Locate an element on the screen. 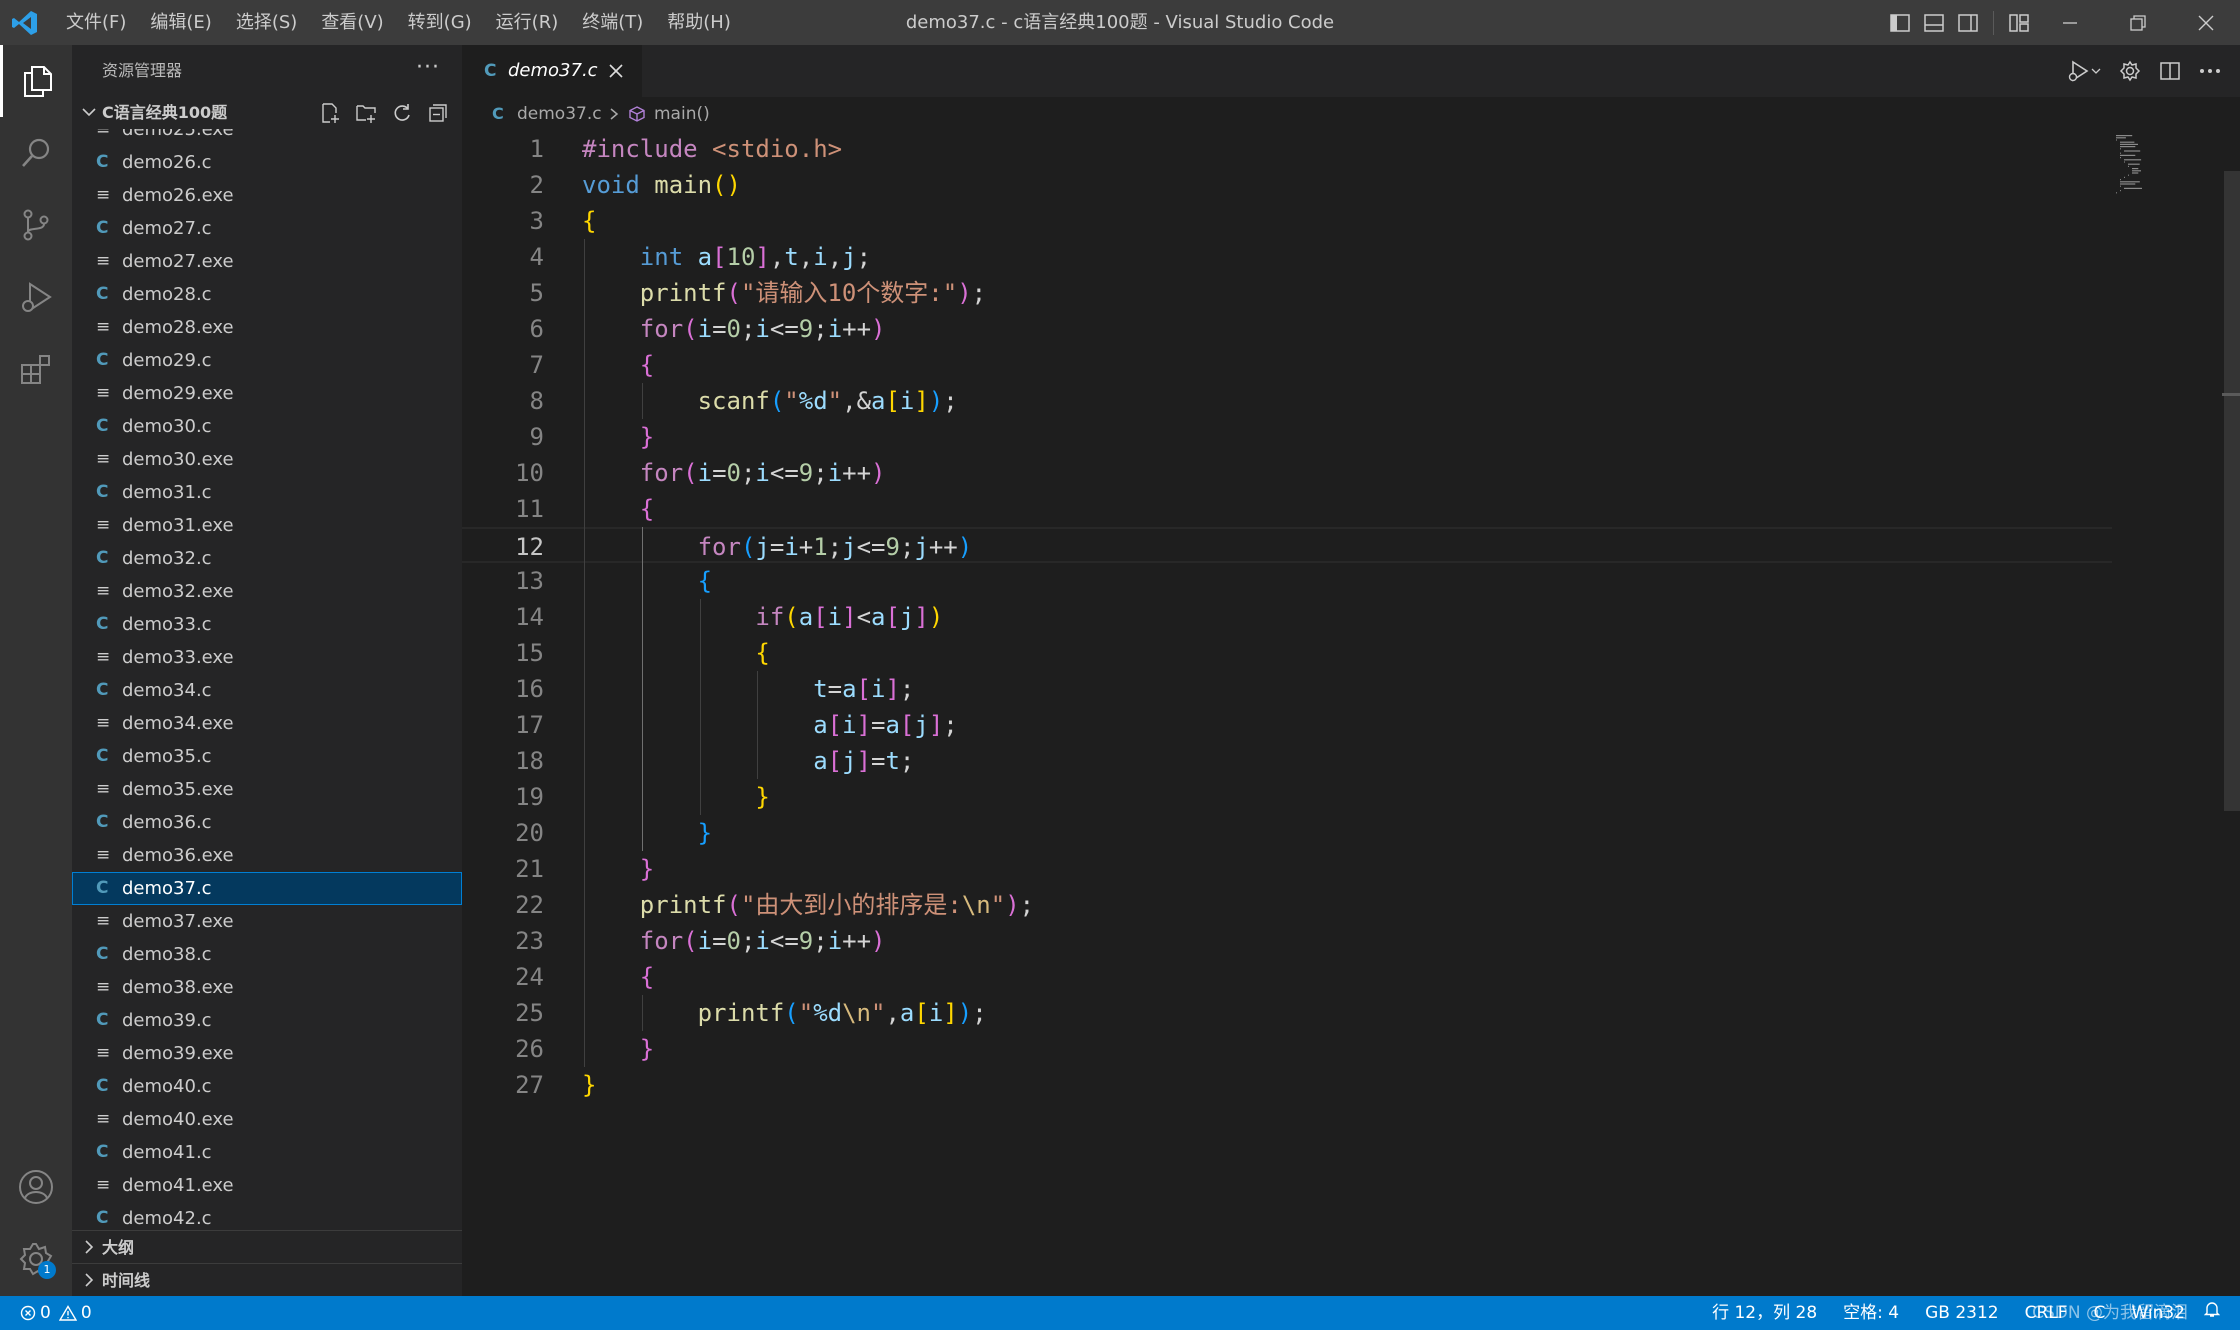 The width and height of the screenshot is (2240, 1330). file-item: ≡ demo32.exe is located at coordinates (267, 591).